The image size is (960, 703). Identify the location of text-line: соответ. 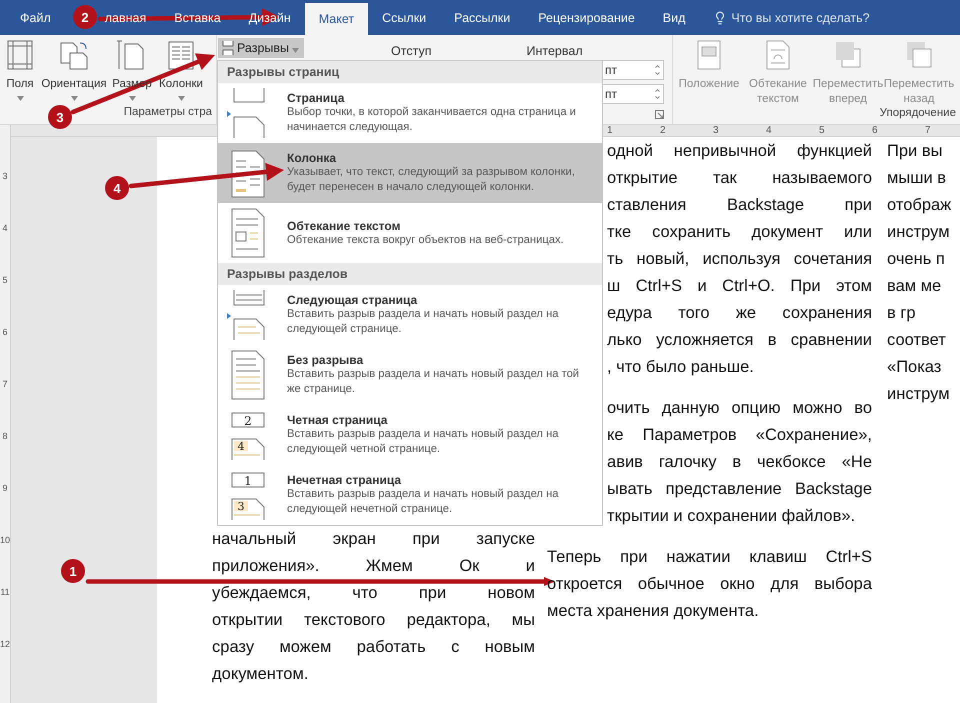
(917, 340).